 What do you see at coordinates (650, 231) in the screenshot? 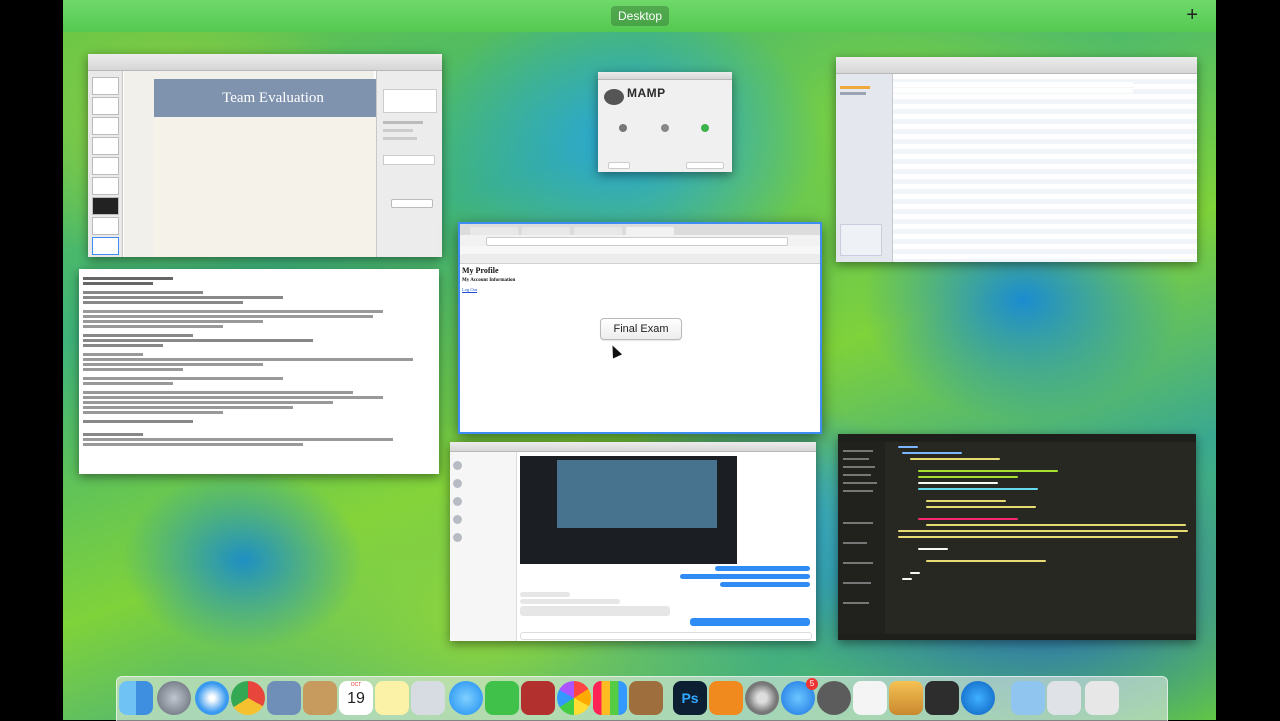
I see `browser-tab-active` at bounding box center [650, 231].